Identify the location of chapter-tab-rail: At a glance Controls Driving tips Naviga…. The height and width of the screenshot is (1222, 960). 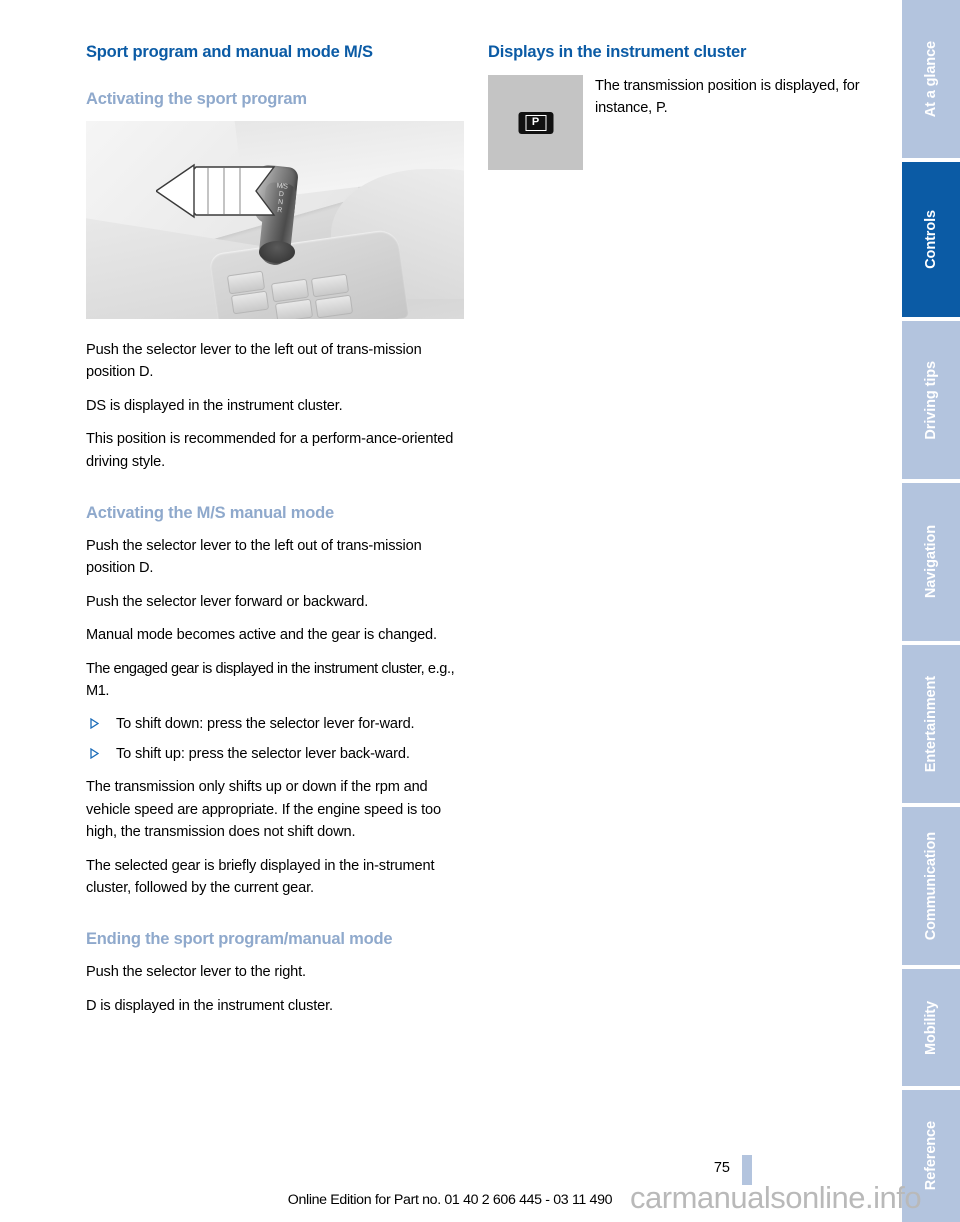
(931, 611).